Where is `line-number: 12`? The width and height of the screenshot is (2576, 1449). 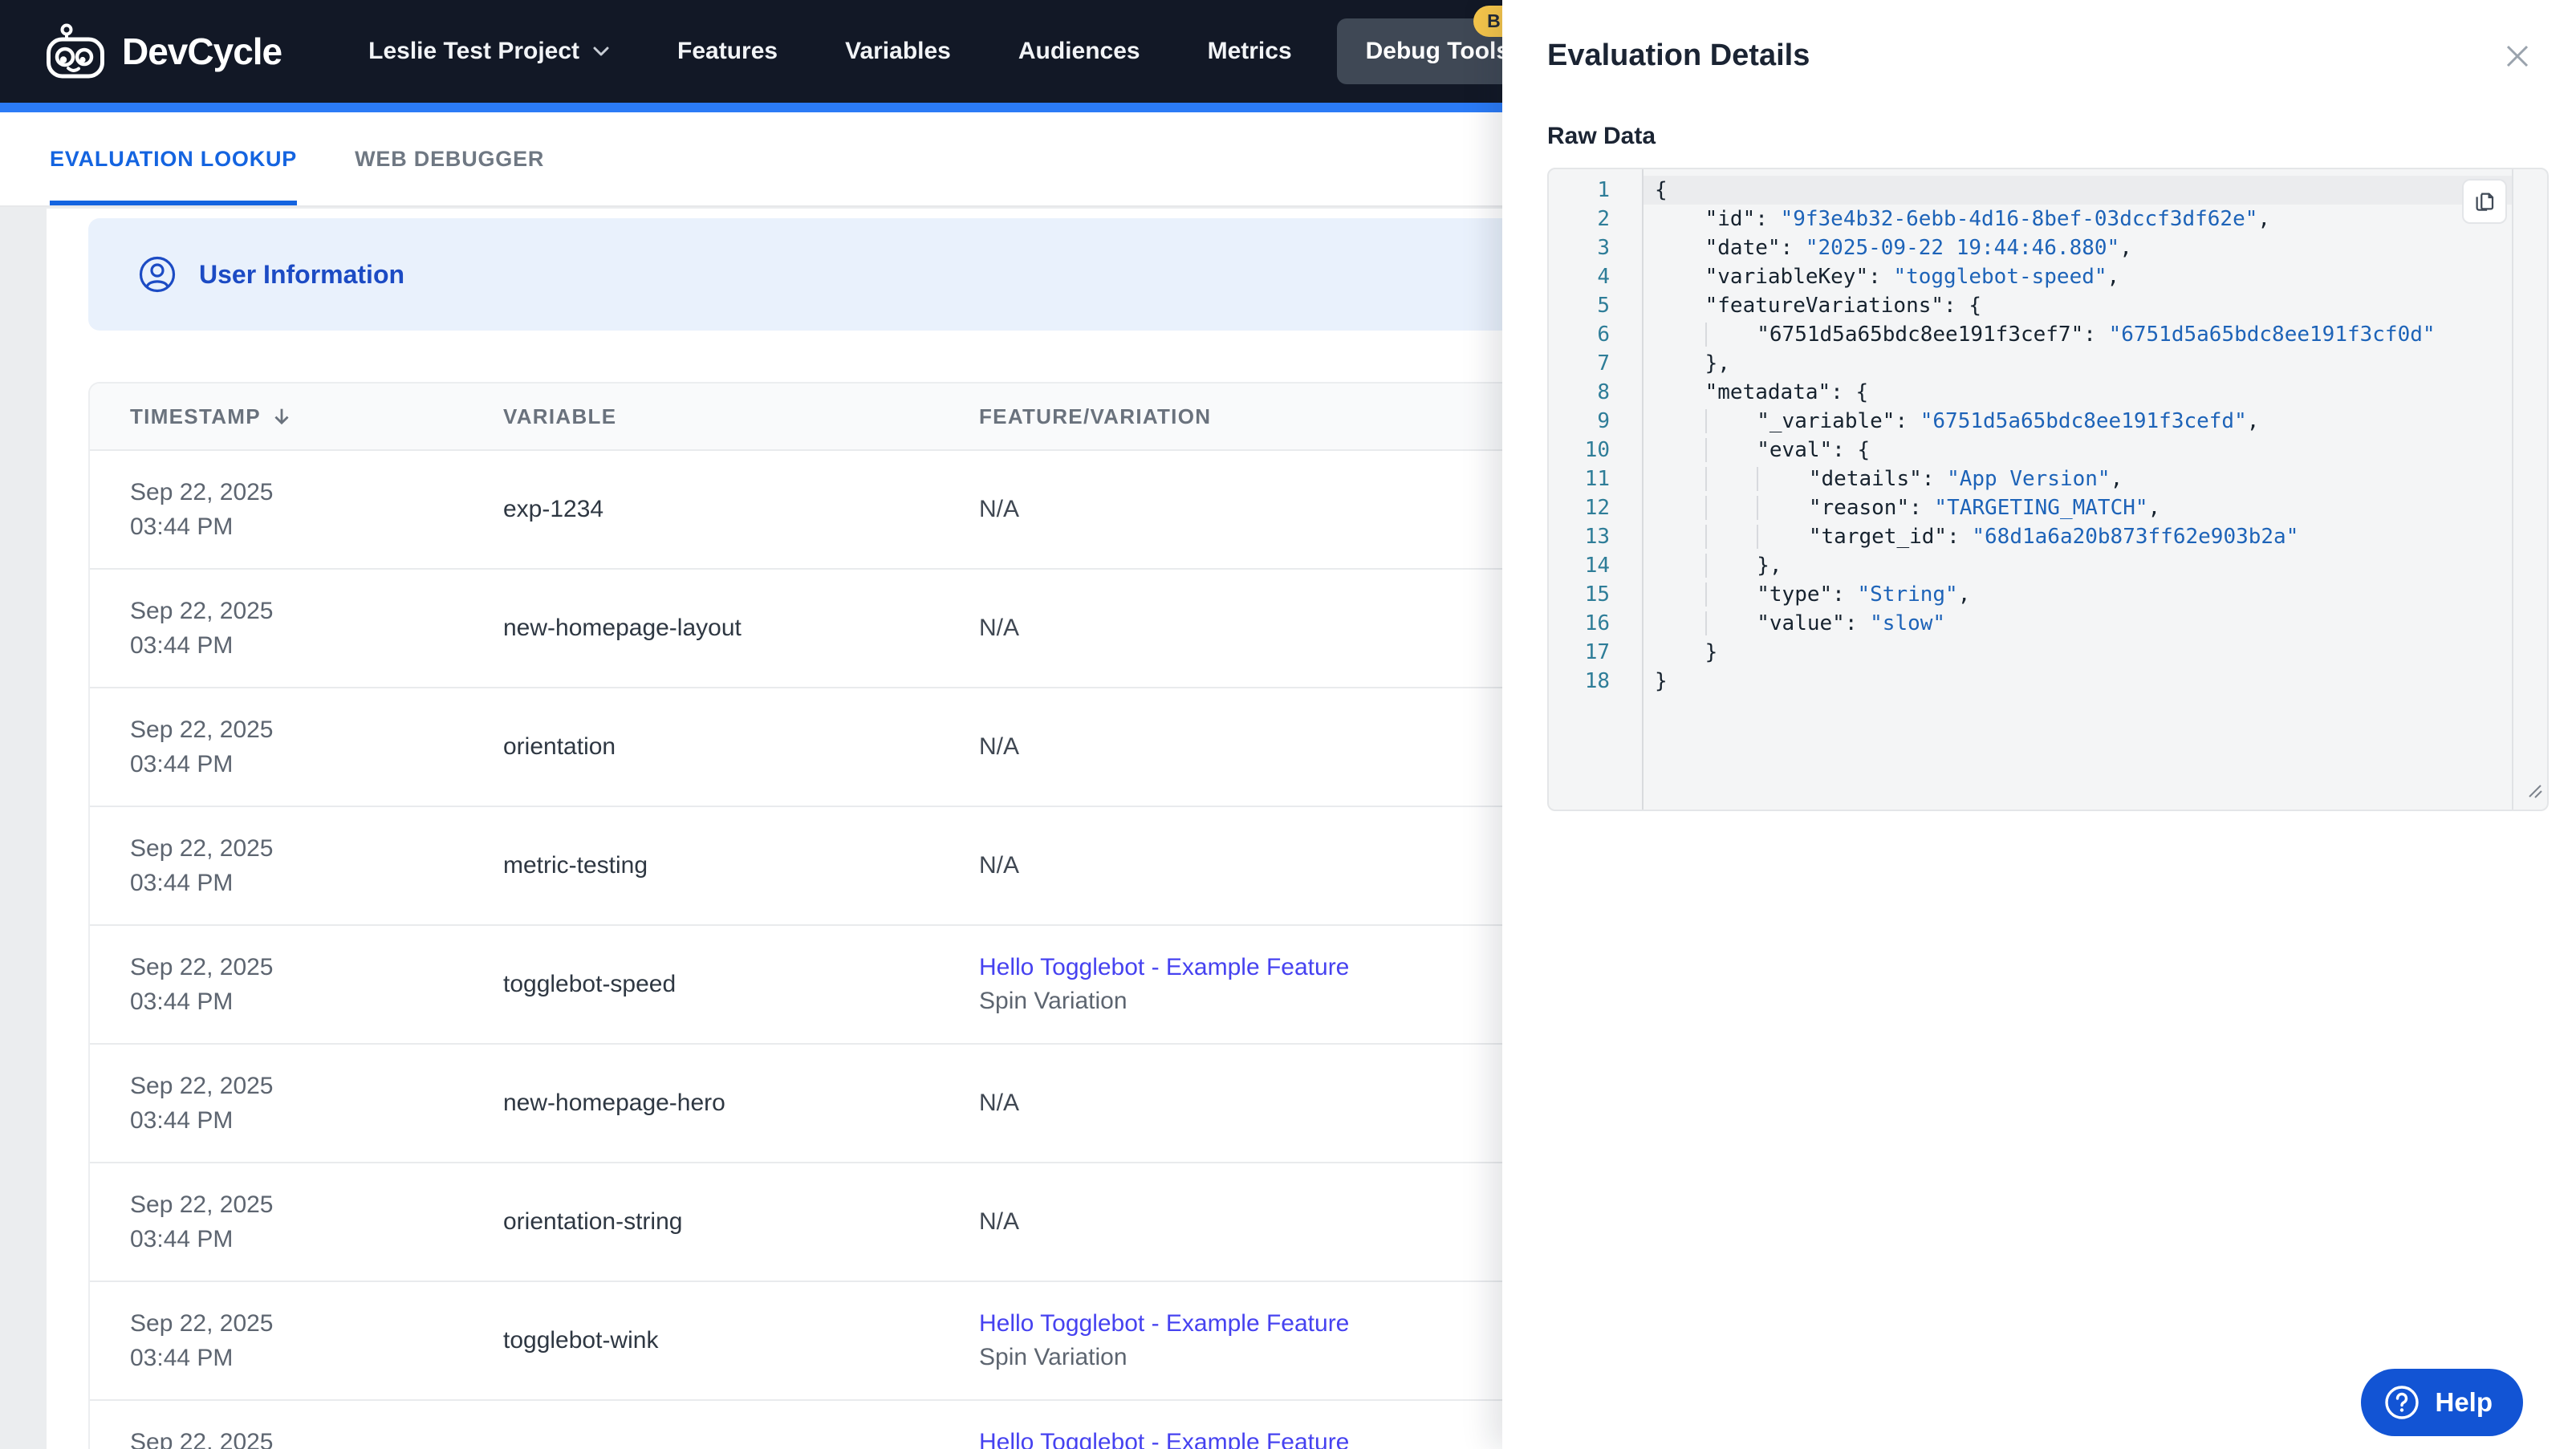 line-number: 12 is located at coordinates (1597, 508).